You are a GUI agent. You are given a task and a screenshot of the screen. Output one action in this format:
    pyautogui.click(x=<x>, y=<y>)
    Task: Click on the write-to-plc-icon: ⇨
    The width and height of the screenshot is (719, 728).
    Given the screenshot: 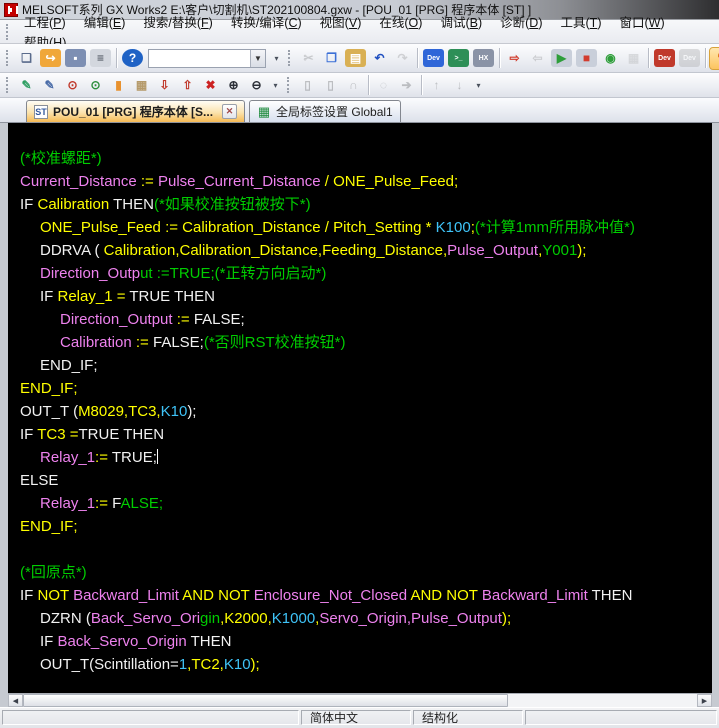 What is the action you would take?
    pyautogui.click(x=514, y=58)
    